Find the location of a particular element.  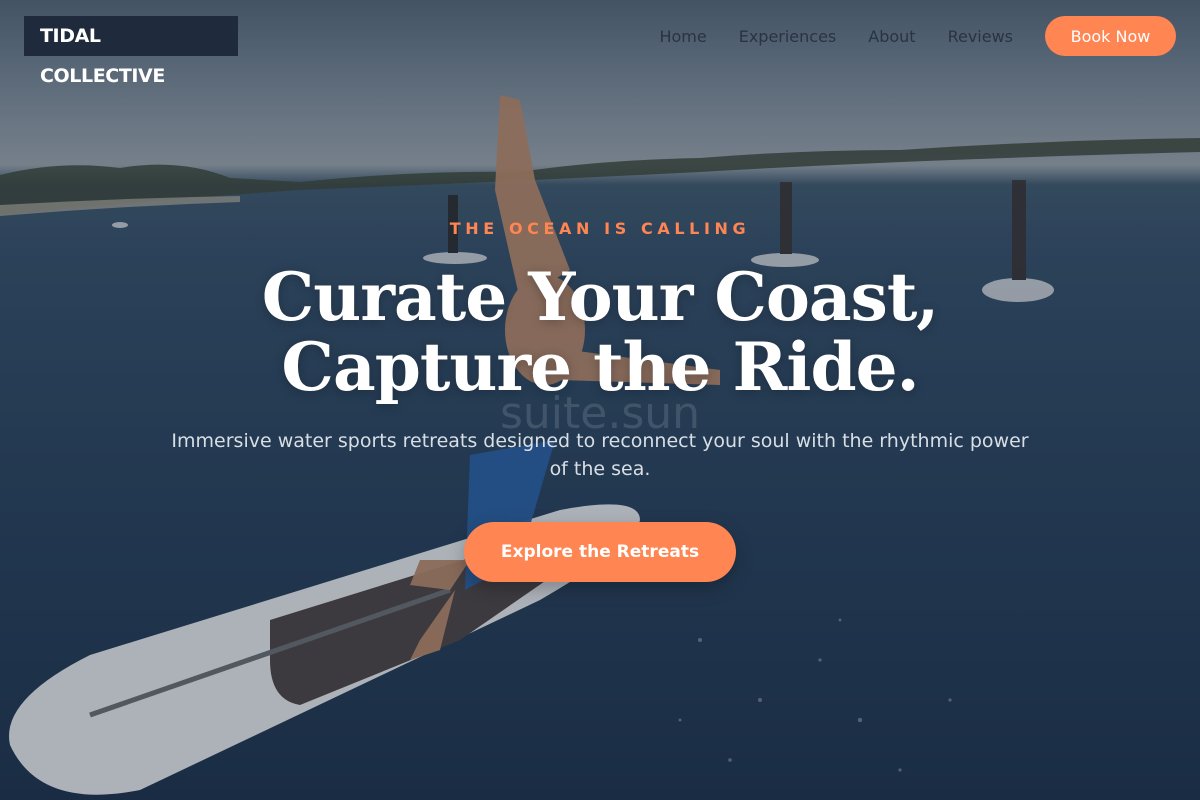

nav-link-experiences: Experiences is located at coordinates (788, 36).